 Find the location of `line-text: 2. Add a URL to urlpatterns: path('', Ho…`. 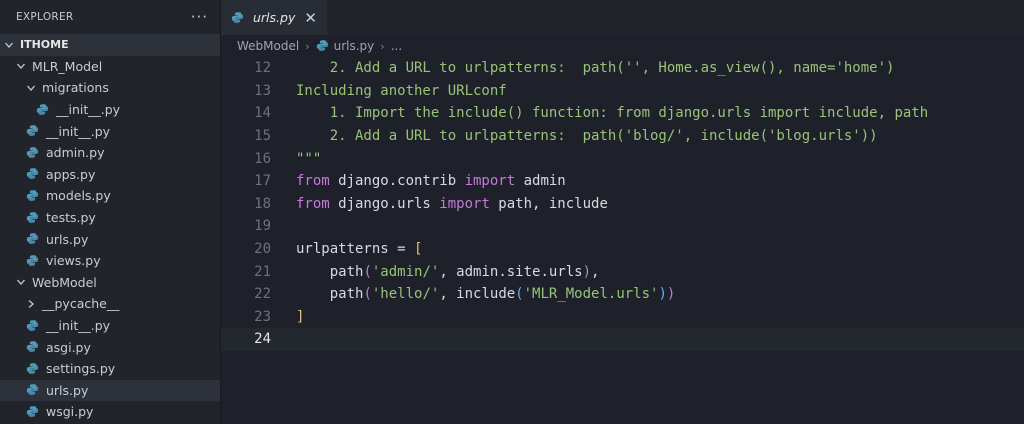

line-text: 2. Add a URL to urlpatterns: path('', Ho… is located at coordinates (583, 68).